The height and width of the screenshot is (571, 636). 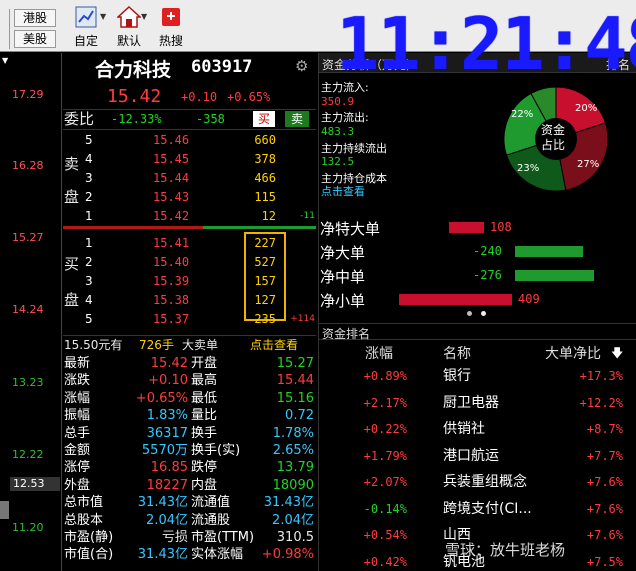 I want to click on col-header-ratio: 大单净比, so click(x=573, y=353).